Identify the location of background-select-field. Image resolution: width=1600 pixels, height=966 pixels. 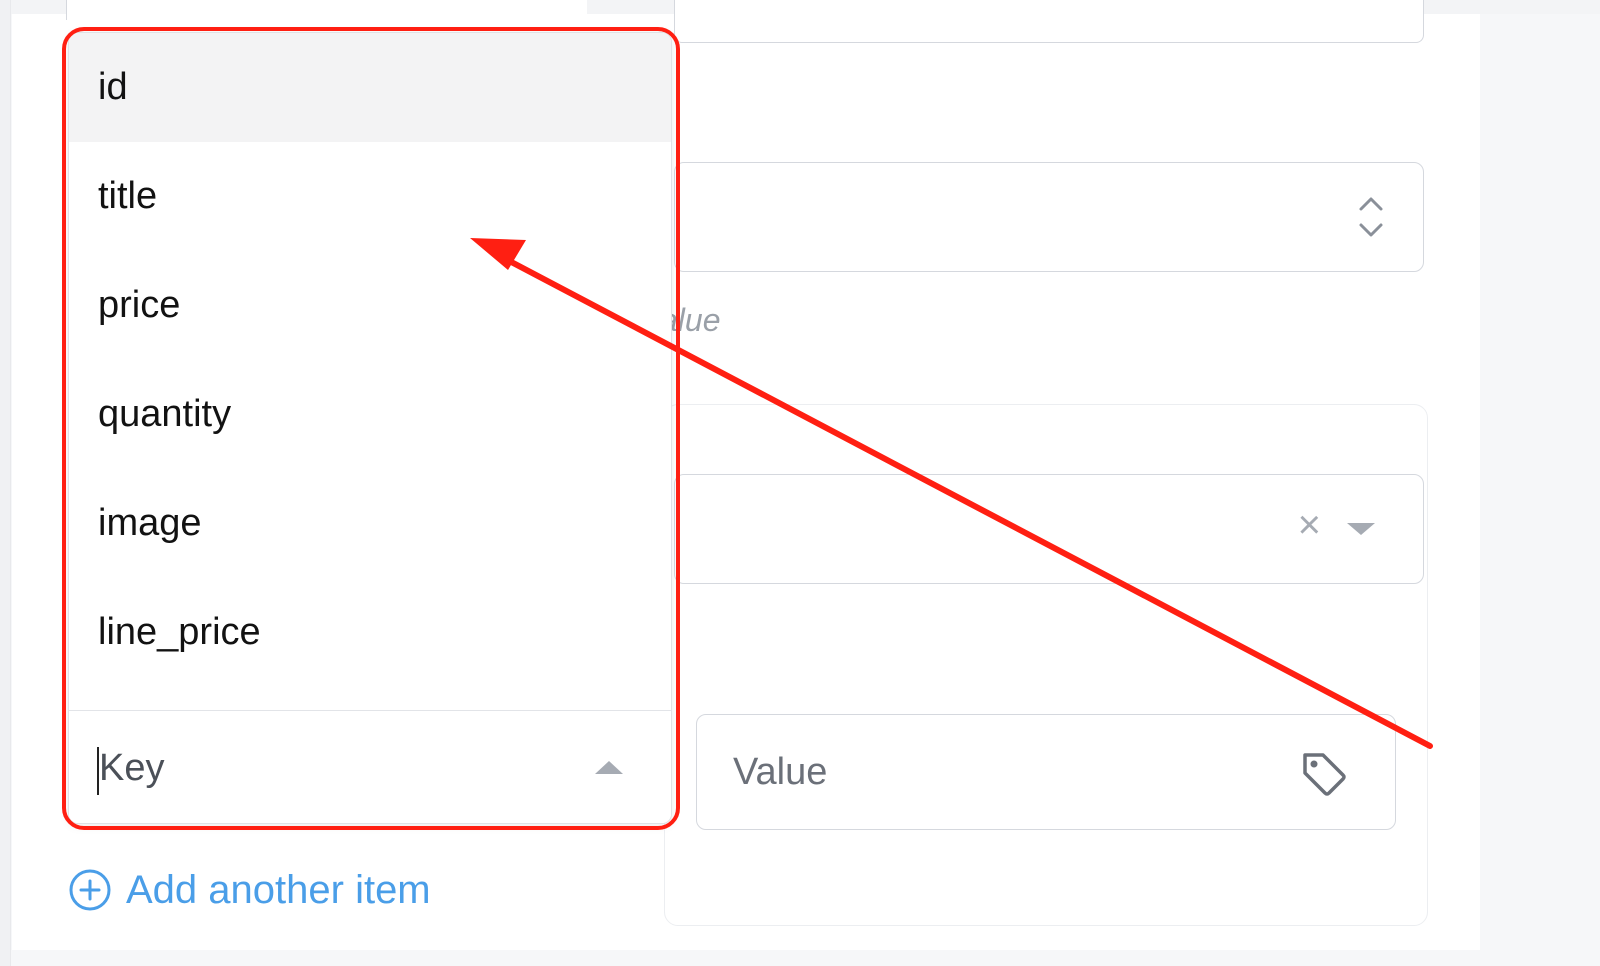
(1049, 217).